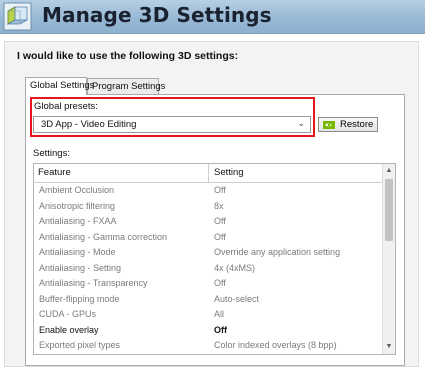  What do you see at coordinates (389, 210) in the screenshot?
I see `scrollbar-thumb` at bounding box center [389, 210].